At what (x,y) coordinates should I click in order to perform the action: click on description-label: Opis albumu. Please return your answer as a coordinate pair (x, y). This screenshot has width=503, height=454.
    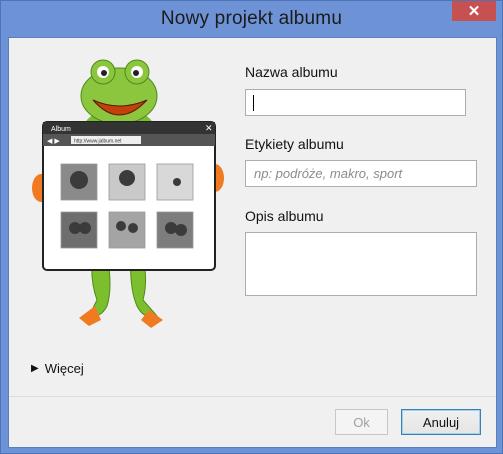
    Looking at the image, I should click on (284, 216).